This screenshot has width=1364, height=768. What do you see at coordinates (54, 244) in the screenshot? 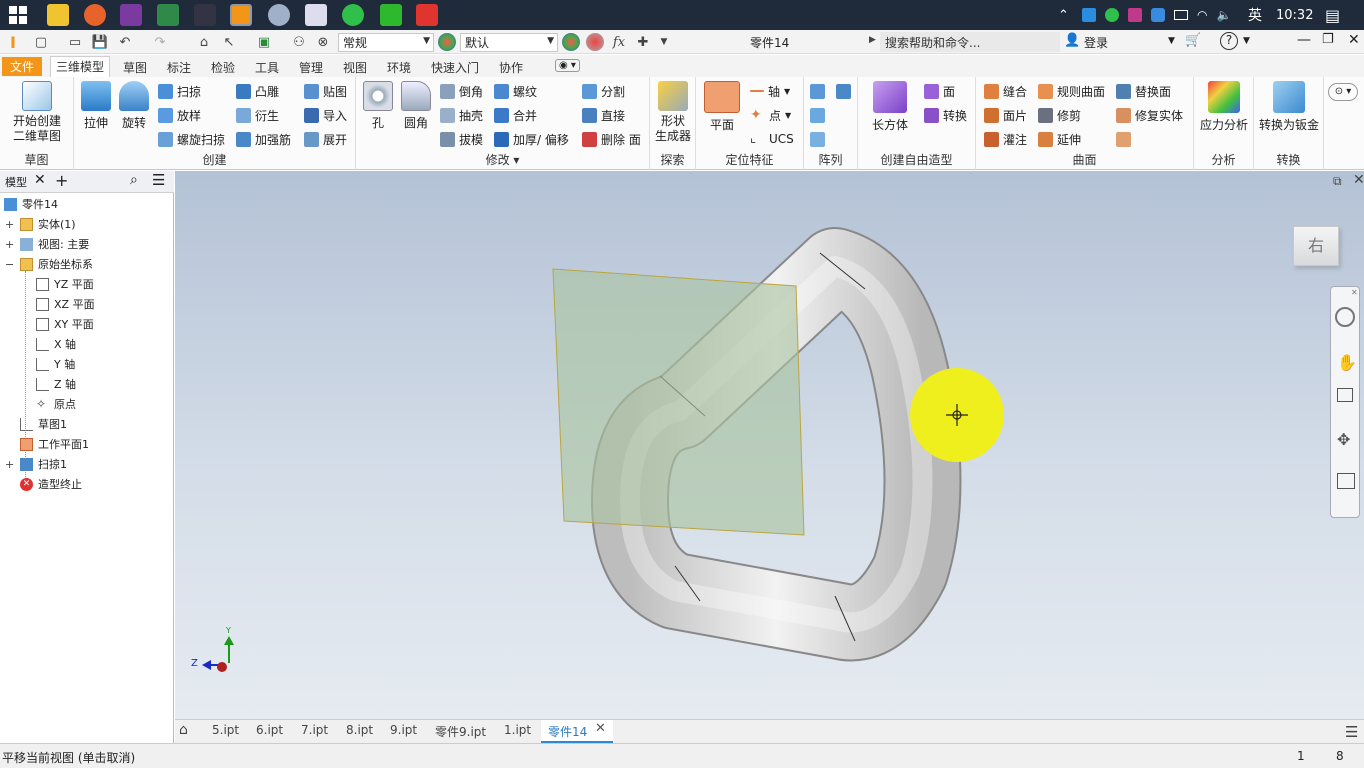
I see `tree-item-view: 视图: 主要` at bounding box center [54, 244].